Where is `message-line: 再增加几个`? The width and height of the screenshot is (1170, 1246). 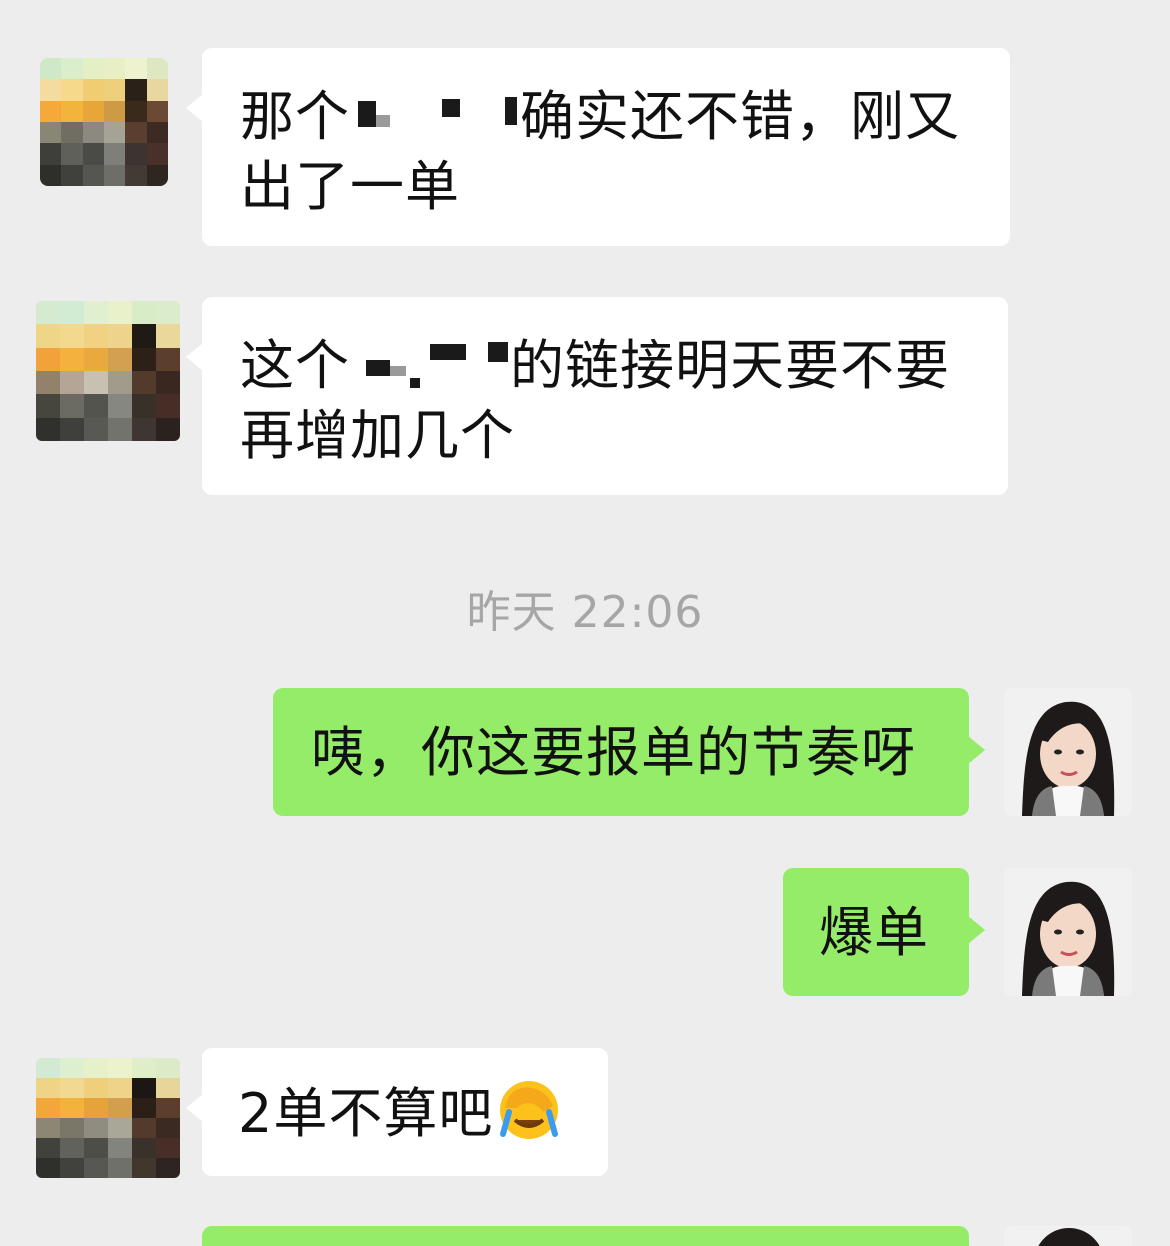 message-line: 再增加几个 is located at coordinates (377, 435).